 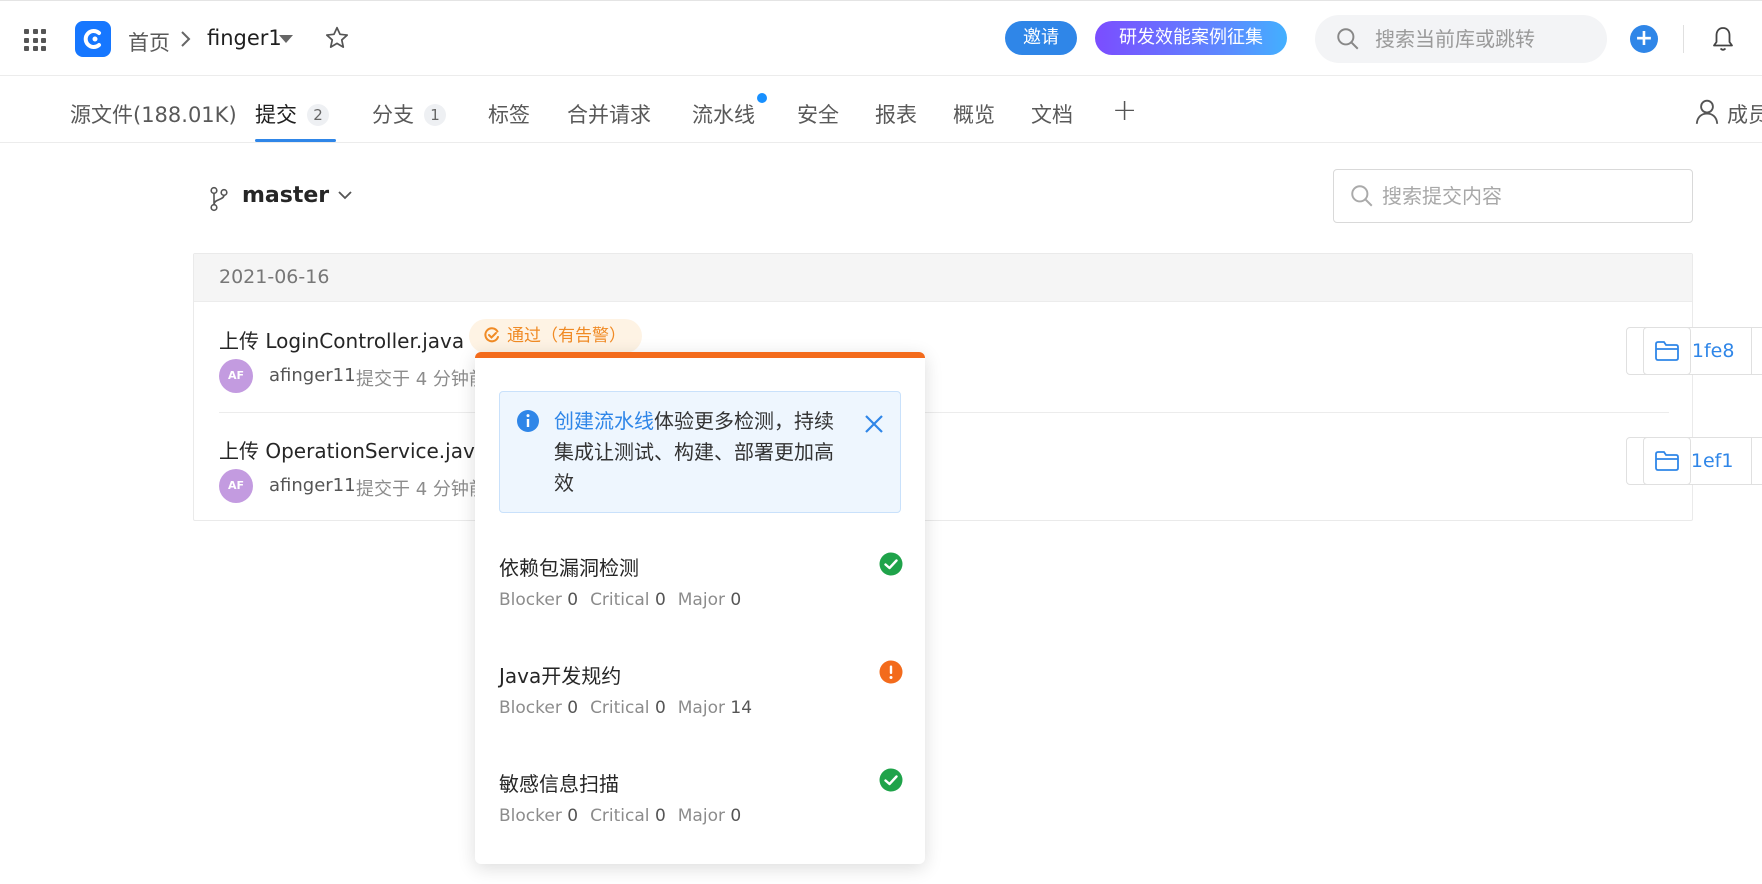 I want to click on check-name: Java开发规约, so click(x=560, y=676).